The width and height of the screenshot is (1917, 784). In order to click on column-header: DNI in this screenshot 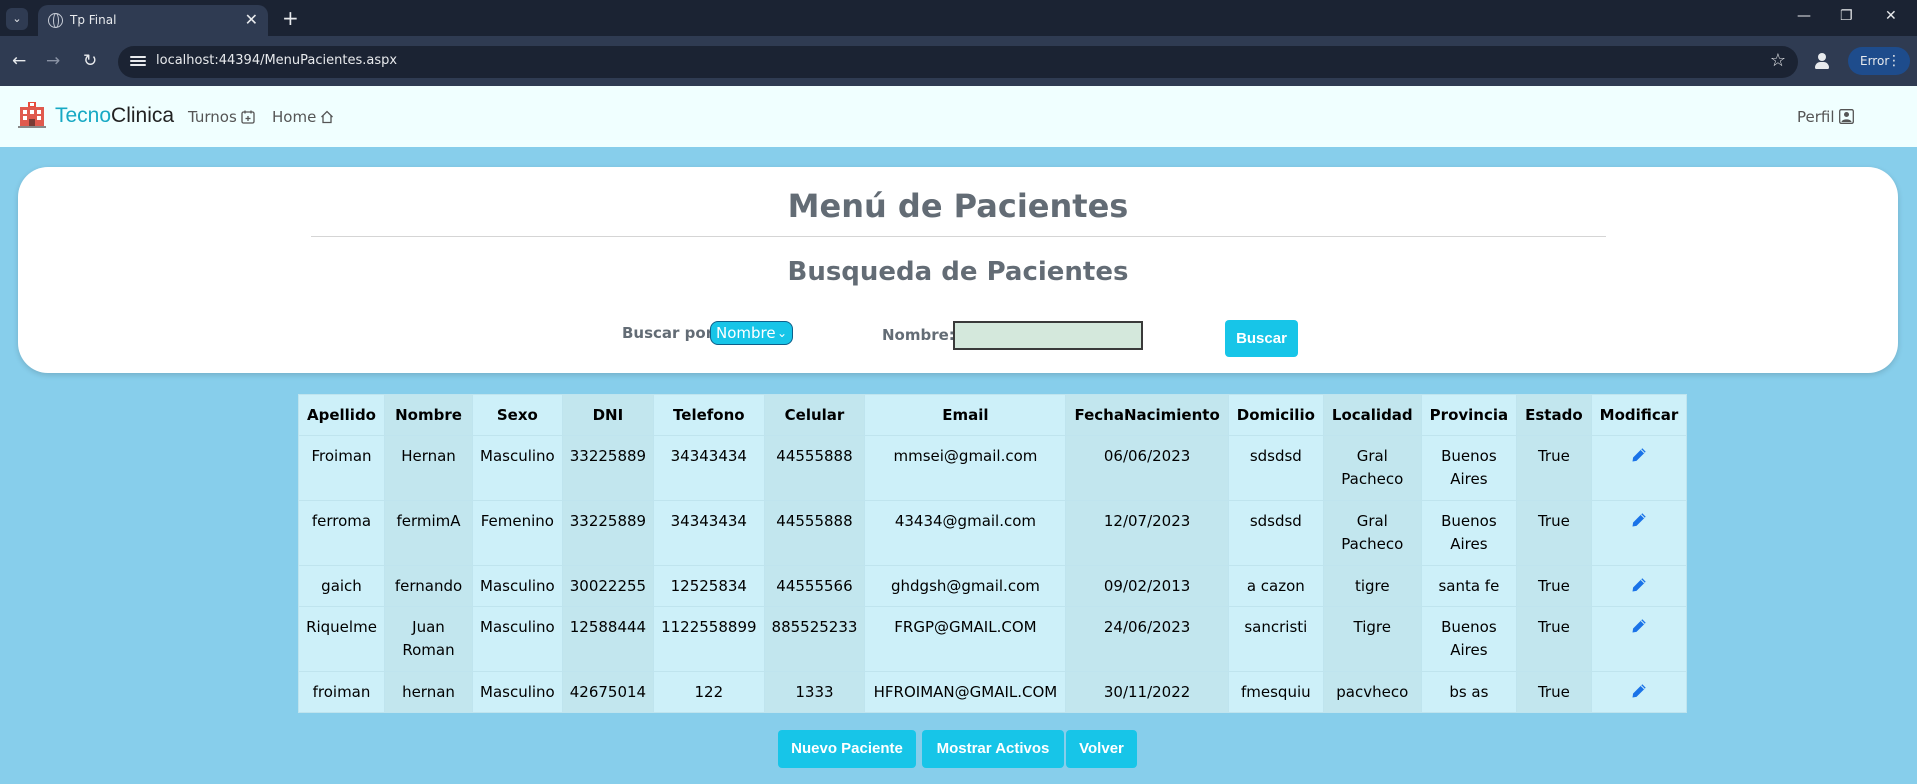, I will do `click(608, 415)`.